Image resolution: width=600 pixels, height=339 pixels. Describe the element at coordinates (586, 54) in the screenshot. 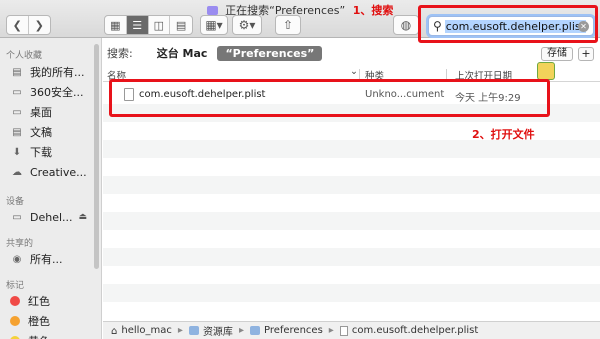

I see `add-criteria-button: +` at that location.